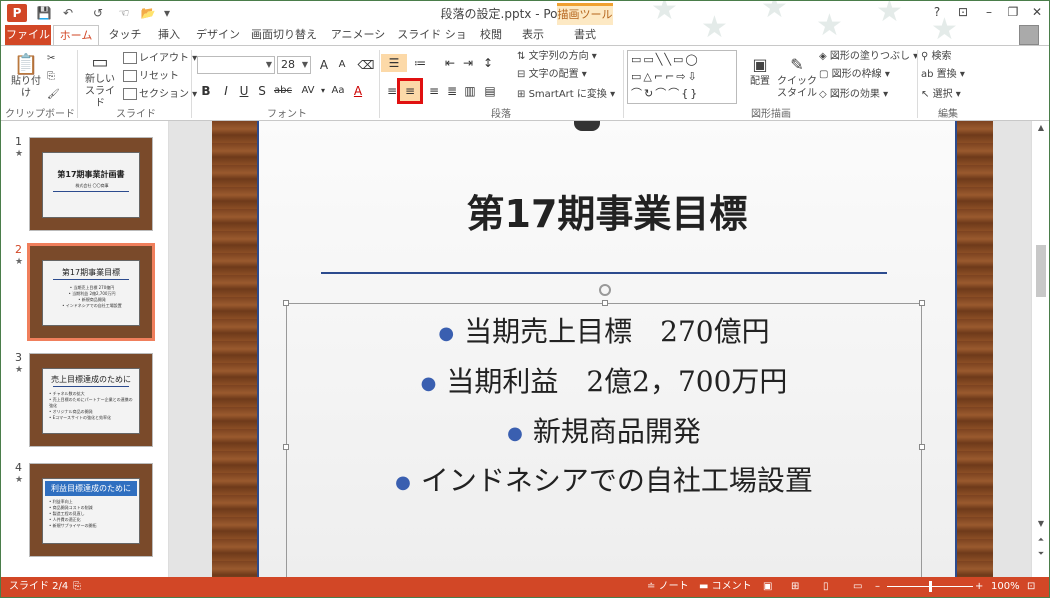 The image size is (1050, 598). I want to click on copy-icon: ⎘, so click(51, 77).